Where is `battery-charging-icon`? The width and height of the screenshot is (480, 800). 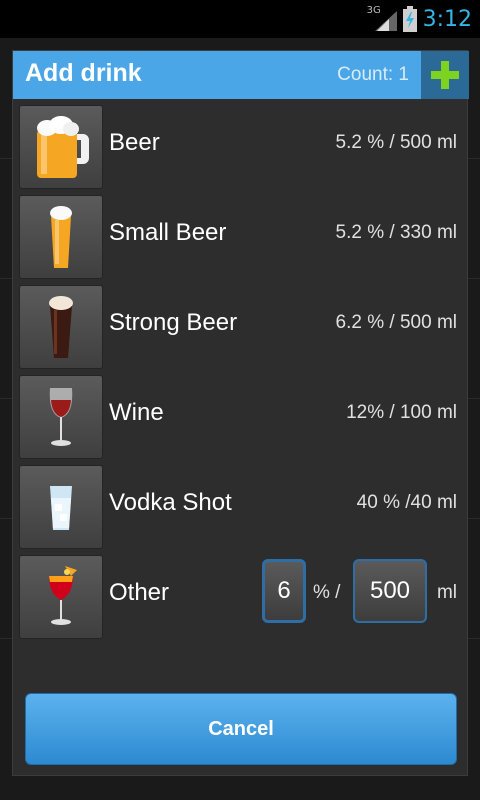 battery-charging-icon is located at coordinates (409, 19).